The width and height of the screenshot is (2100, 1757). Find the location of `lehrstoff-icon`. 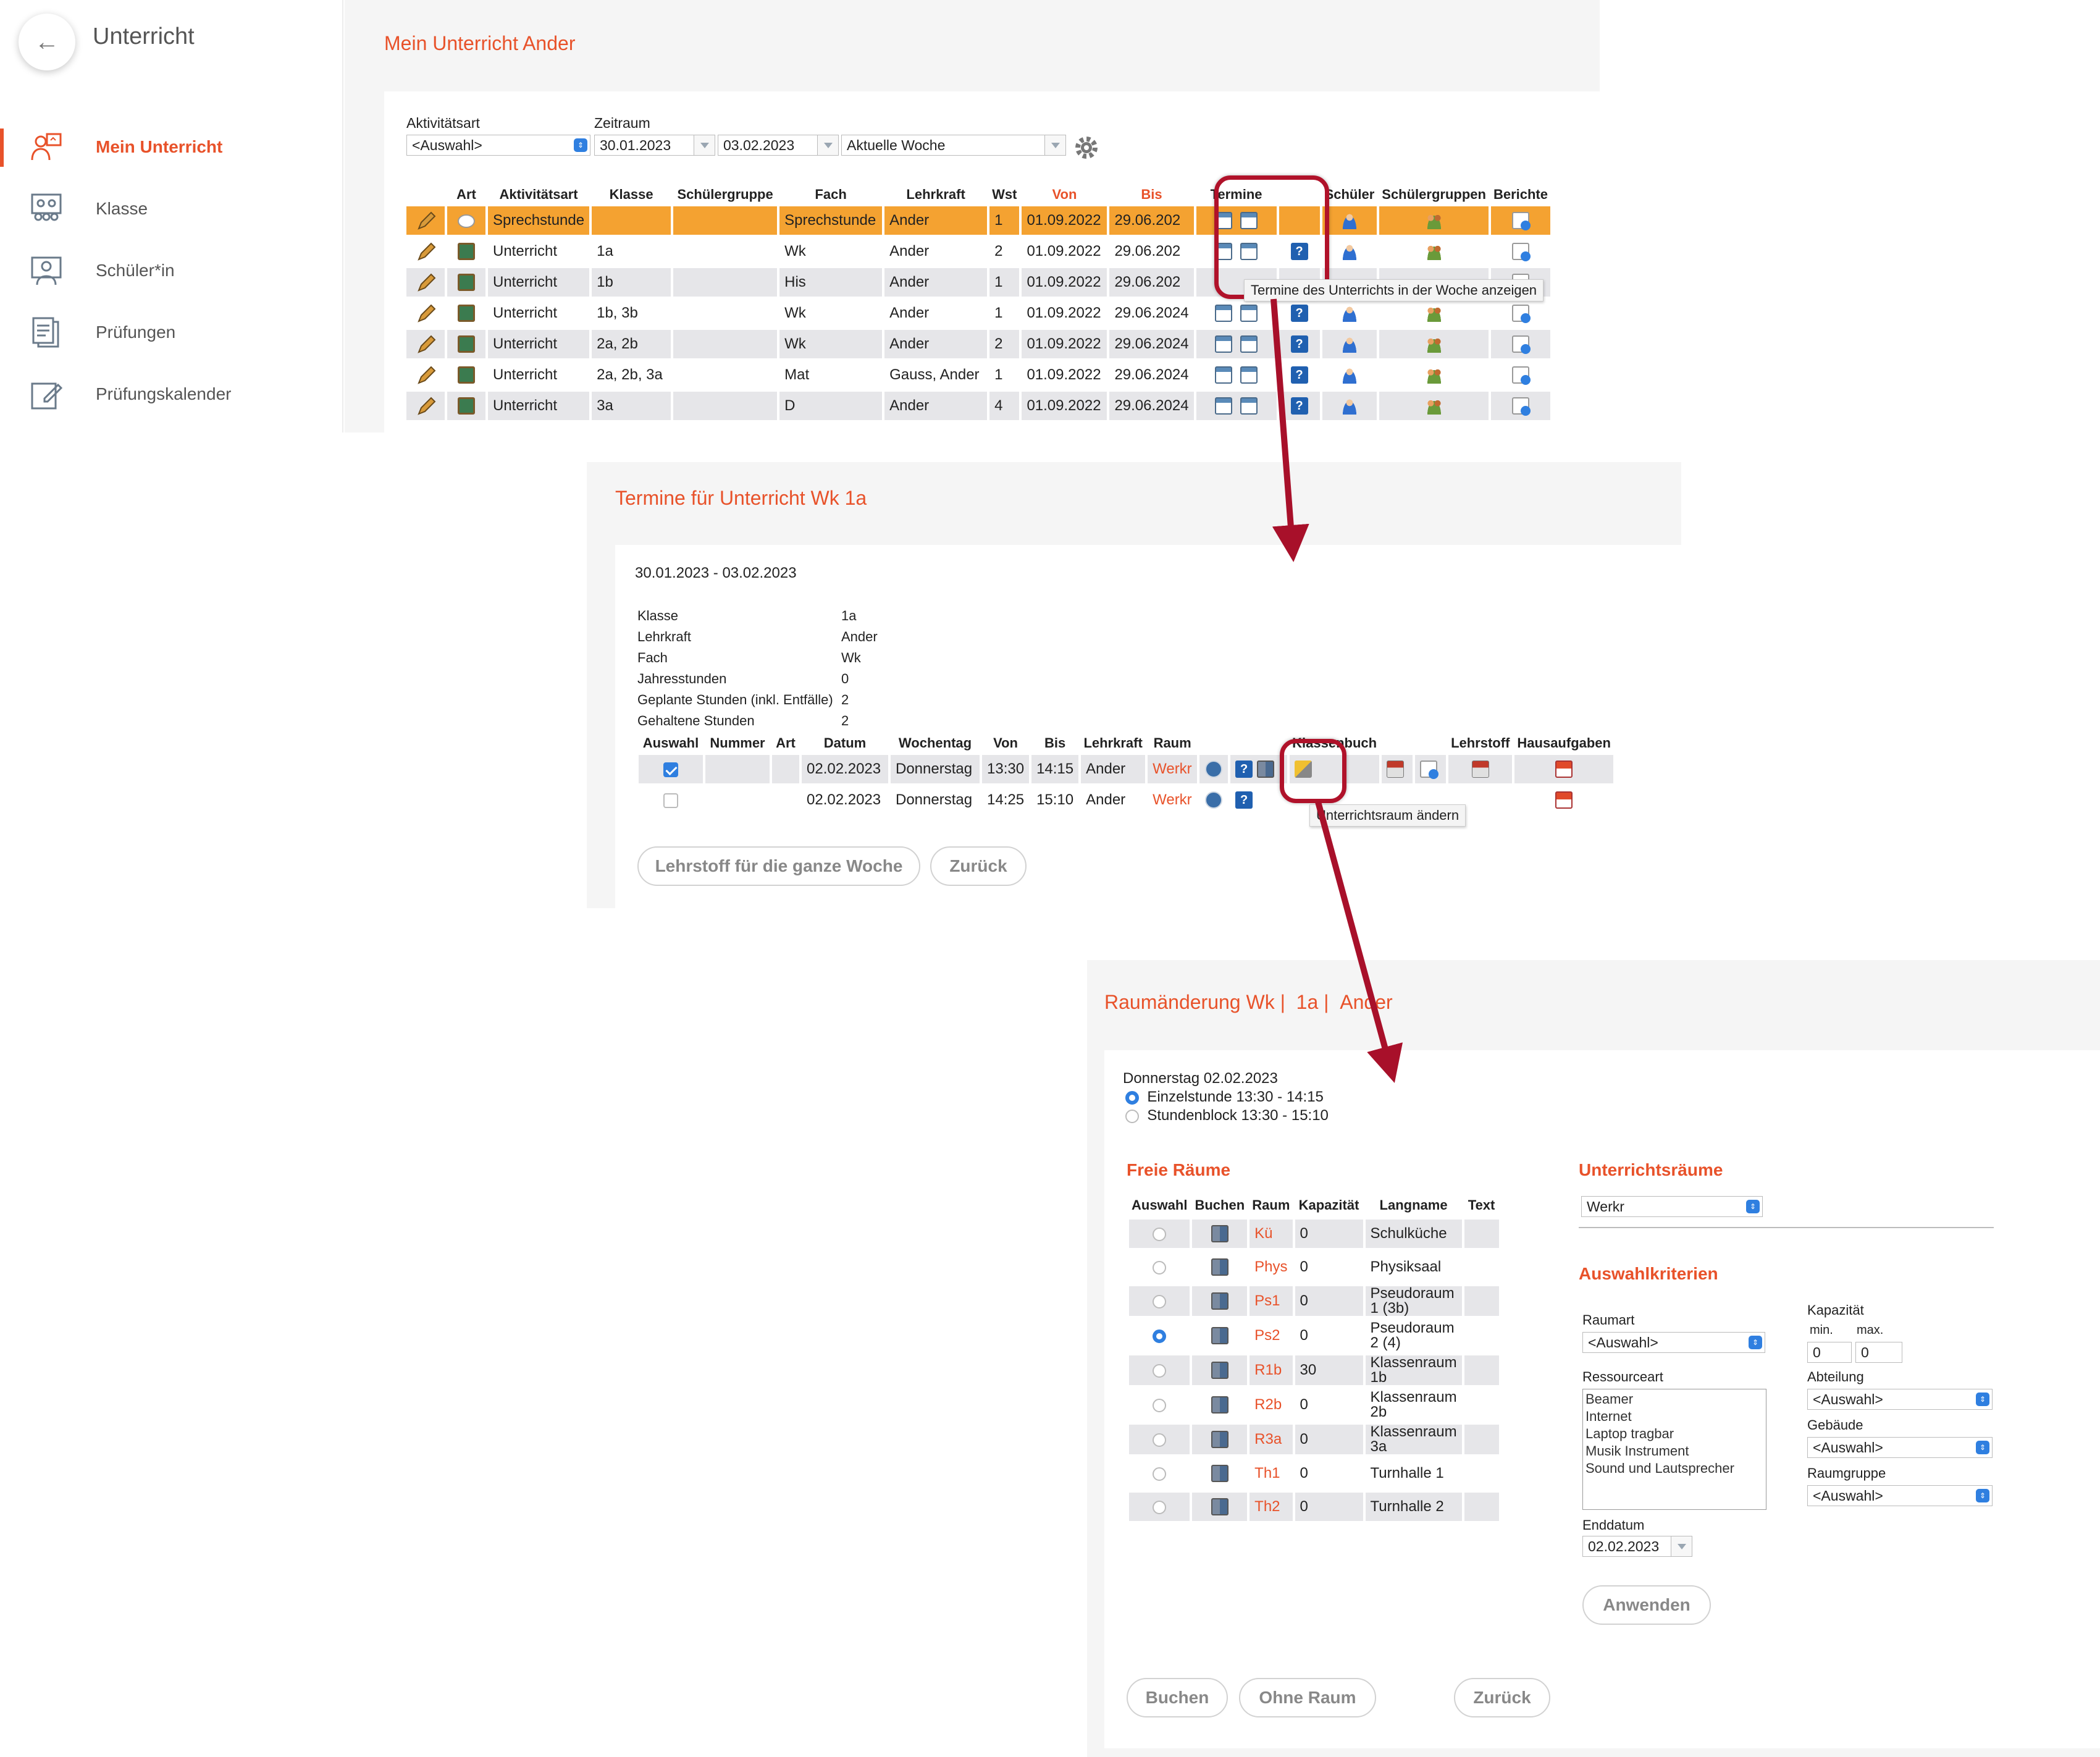

lehrstoff-icon is located at coordinates (1480, 769).